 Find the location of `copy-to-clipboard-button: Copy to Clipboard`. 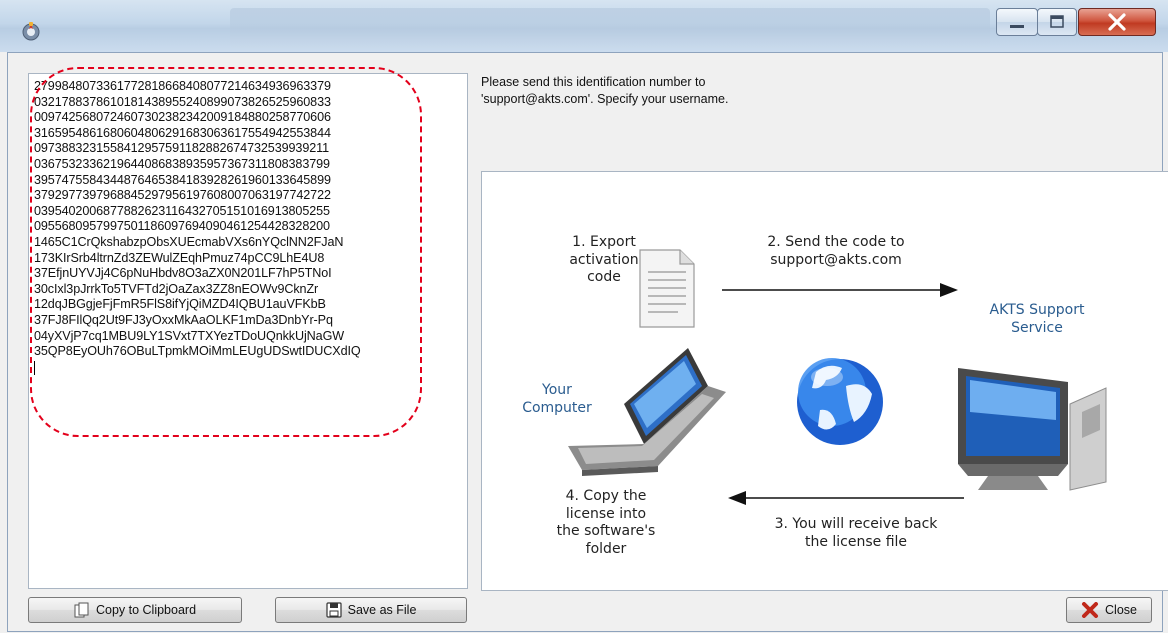

copy-to-clipboard-button: Copy to Clipboard is located at coordinates (135, 610).